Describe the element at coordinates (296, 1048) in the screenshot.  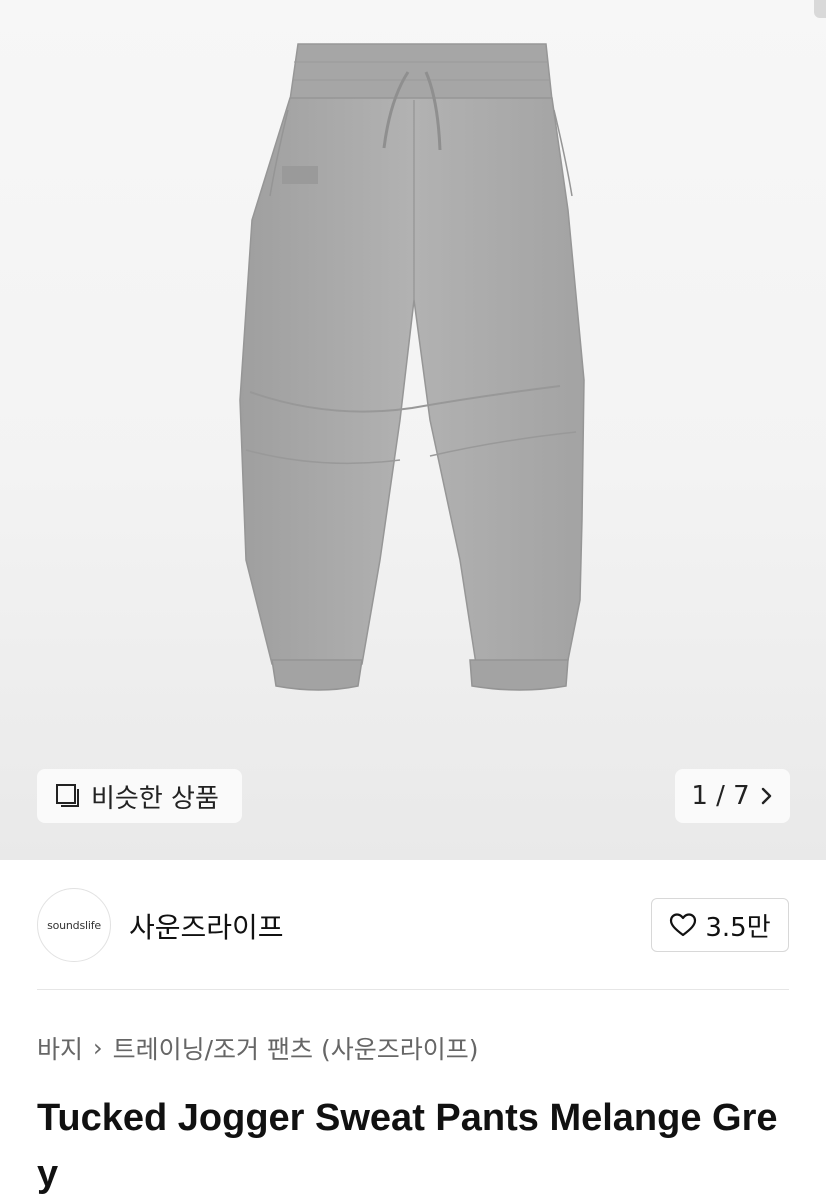
I see `breadcrumb-subcategory: 트레이닝/조거 팬츠 (사운즈라이프)` at that location.